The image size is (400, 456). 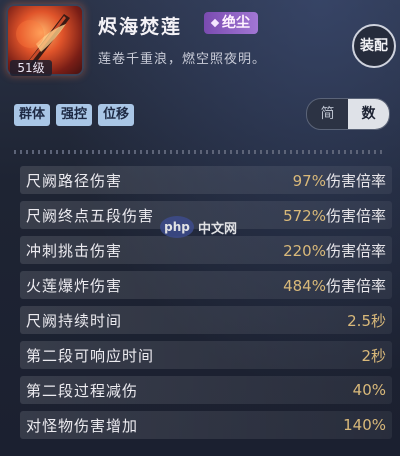 I want to click on attribute-label: 对怪物伤害增加, so click(x=82, y=425).